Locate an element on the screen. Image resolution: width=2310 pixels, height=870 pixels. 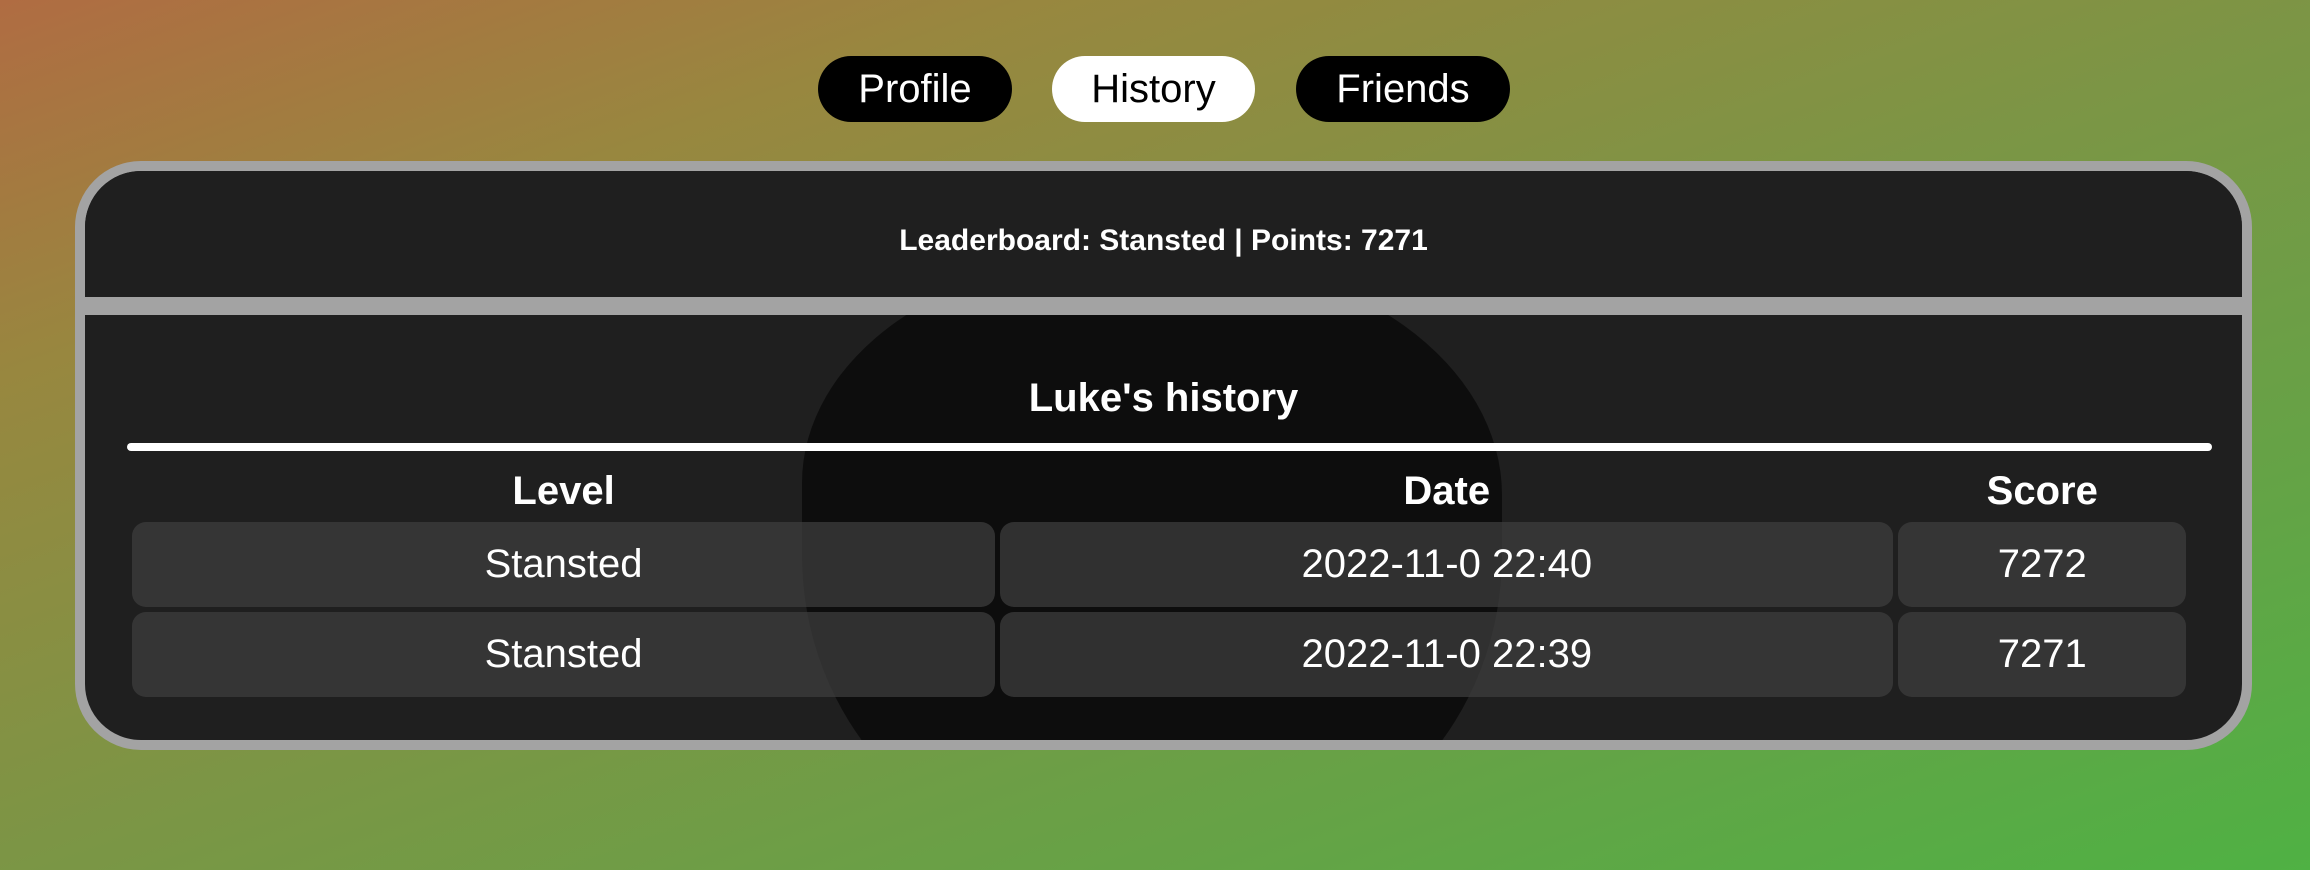
cell-score: 7271 is located at coordinates (2042, 654).